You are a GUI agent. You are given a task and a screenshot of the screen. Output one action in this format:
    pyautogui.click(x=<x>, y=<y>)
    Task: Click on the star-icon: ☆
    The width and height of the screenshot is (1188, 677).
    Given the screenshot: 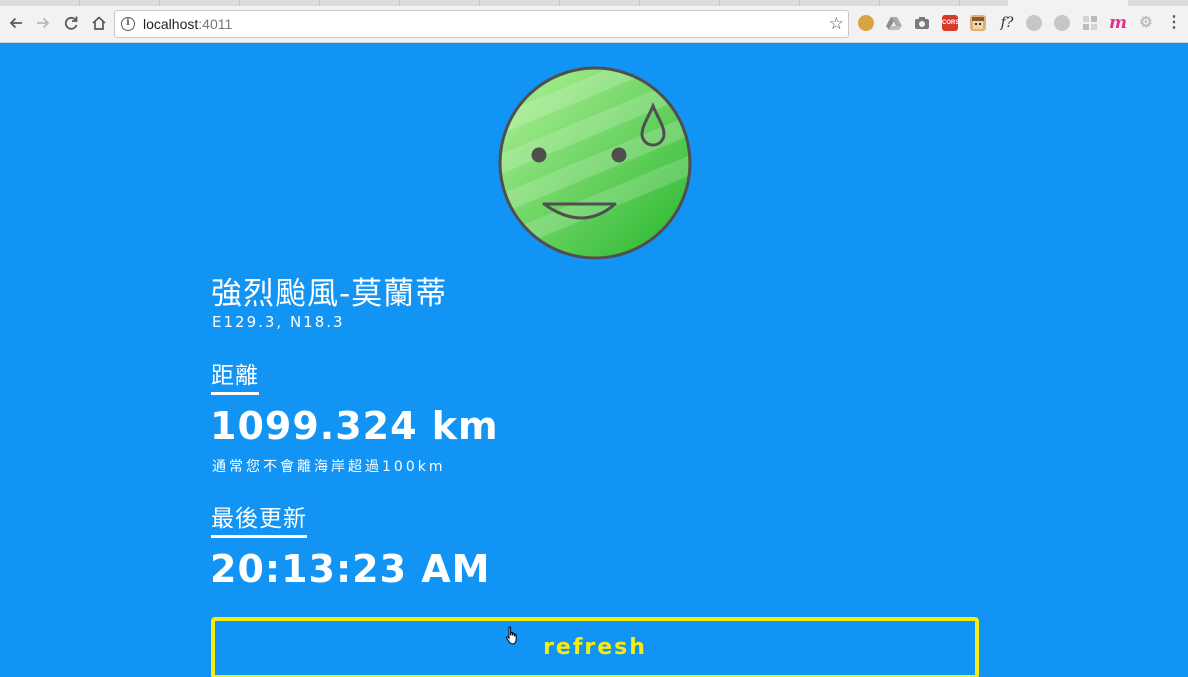 What is the action you would take?
    pyautogui.click(x=836, y=24)
    